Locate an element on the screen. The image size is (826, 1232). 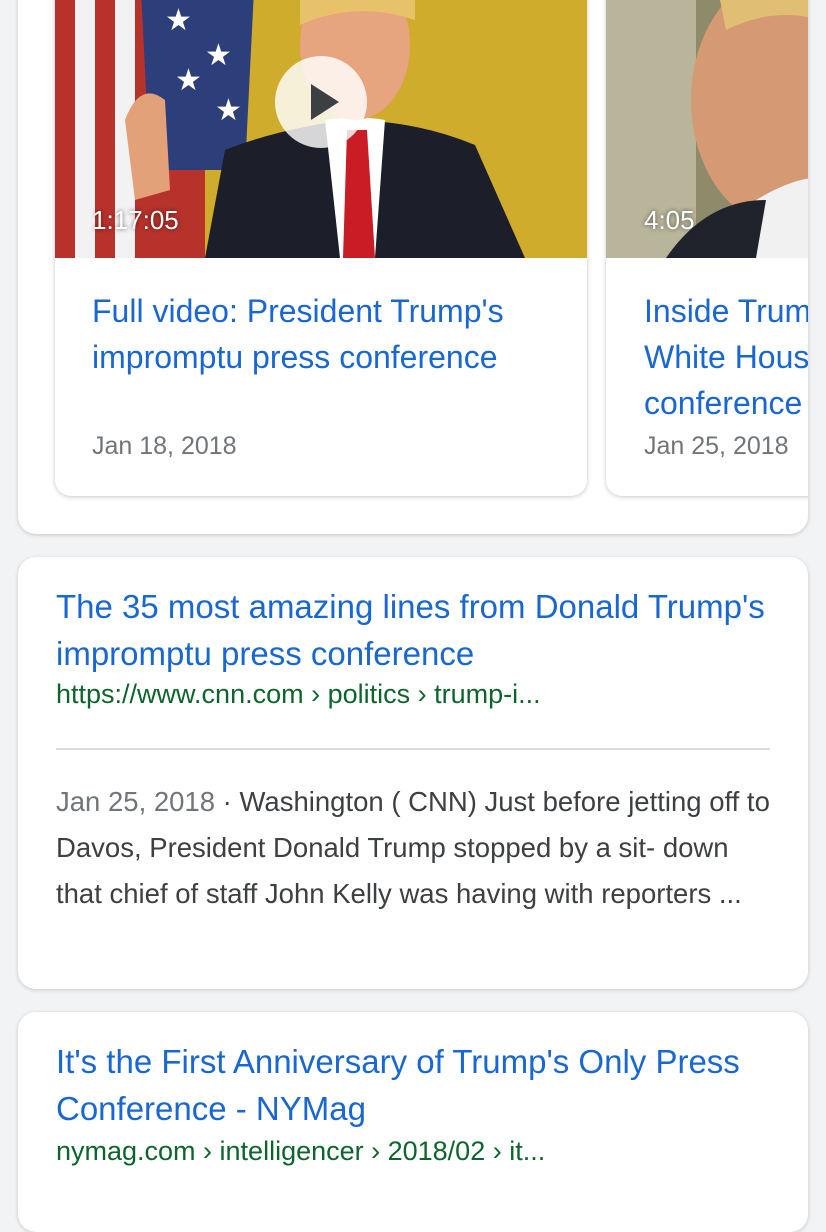
video-duration: 1:17:05 is located at coordinates (135, 220).